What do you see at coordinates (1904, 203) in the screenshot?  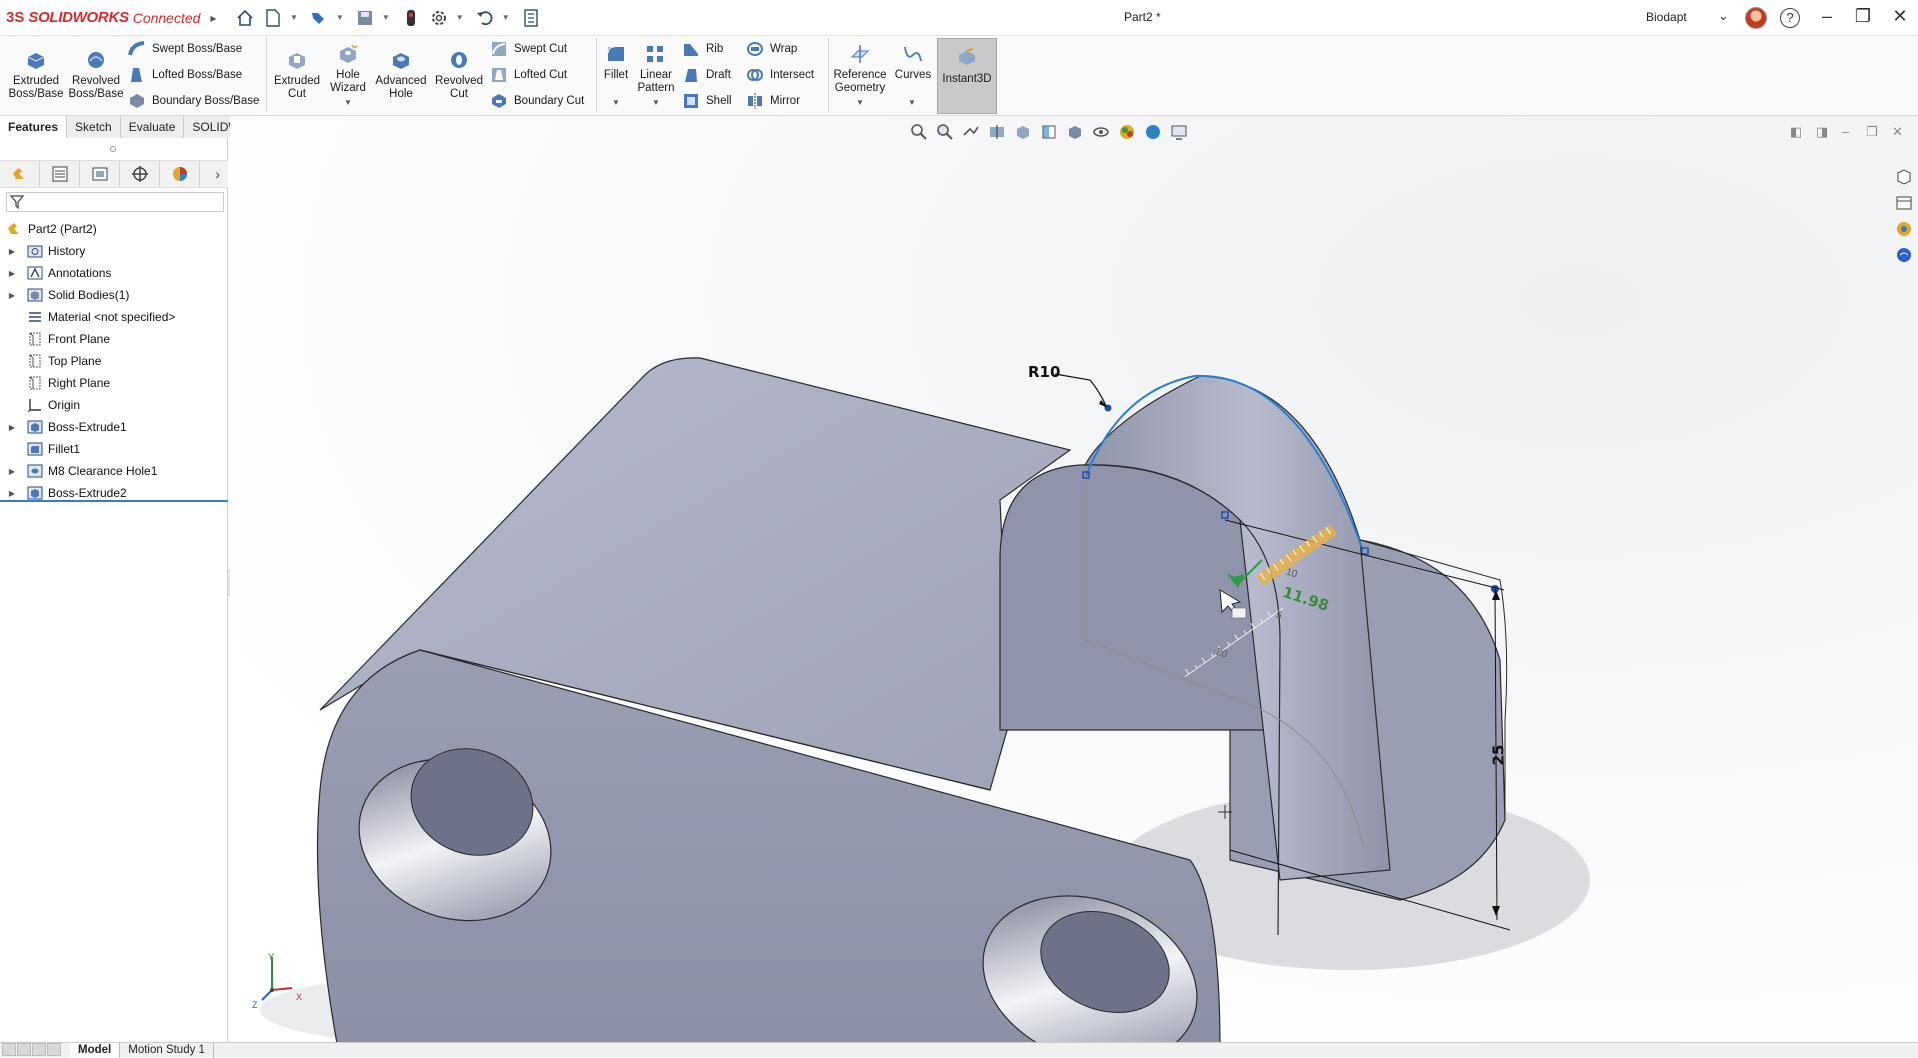 I see `file-explorer-icon` at bounding box center [1904, 203].